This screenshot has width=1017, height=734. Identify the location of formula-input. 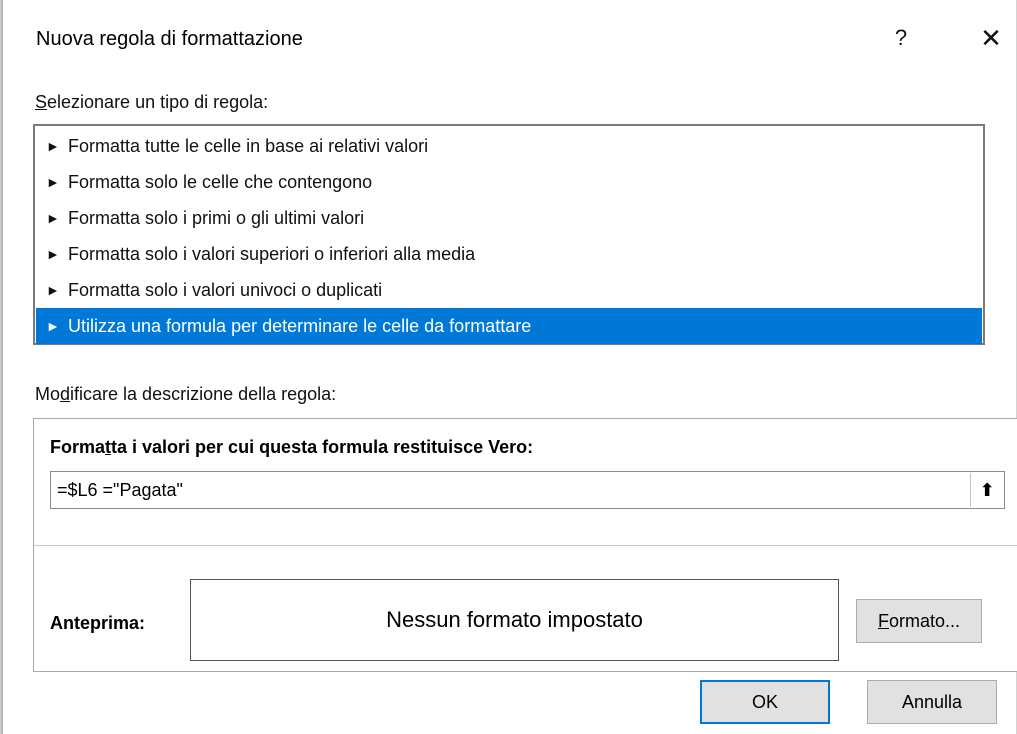
(507, 490).